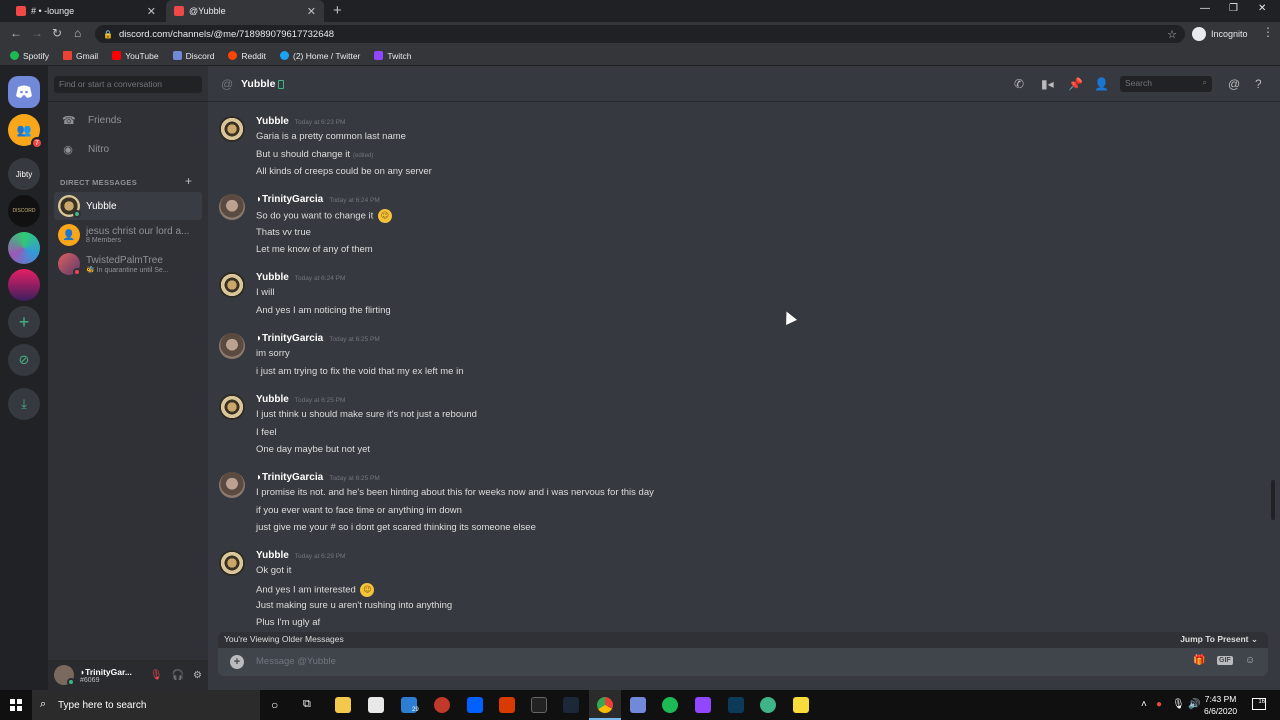 This screenshot has height=720, width=1280. Describe the element at coordinates (475, 705) in the screenshot. I see `dropbox-icon` at that location.